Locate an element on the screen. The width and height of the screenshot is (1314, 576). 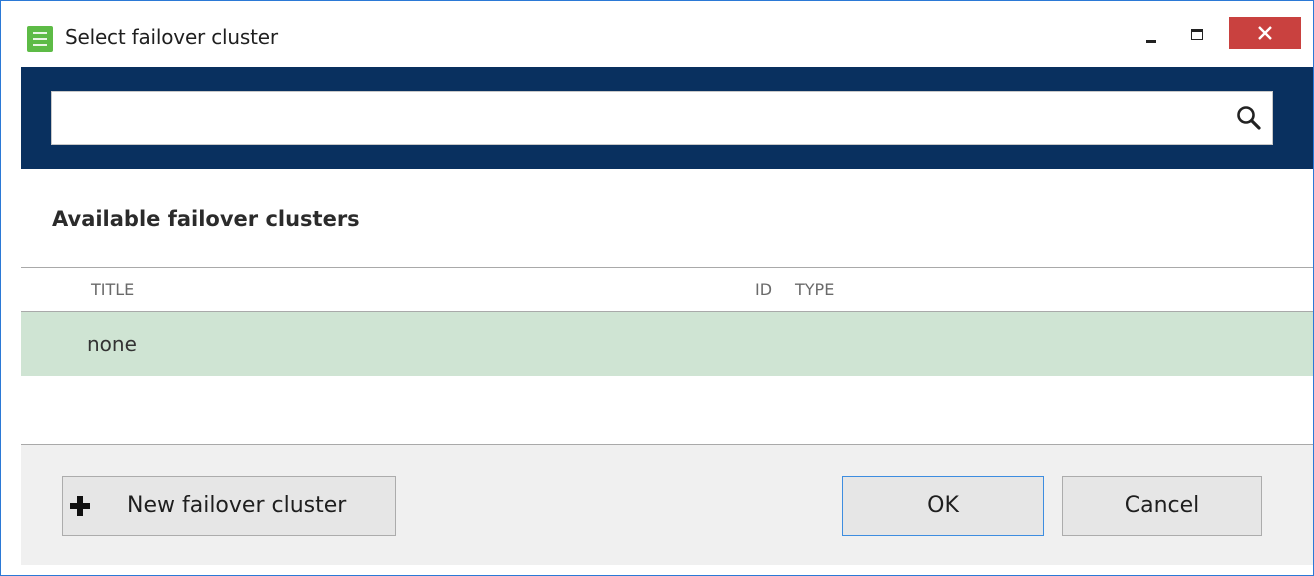
cancel-button: Cancel is located at coordinates (1162, 506).